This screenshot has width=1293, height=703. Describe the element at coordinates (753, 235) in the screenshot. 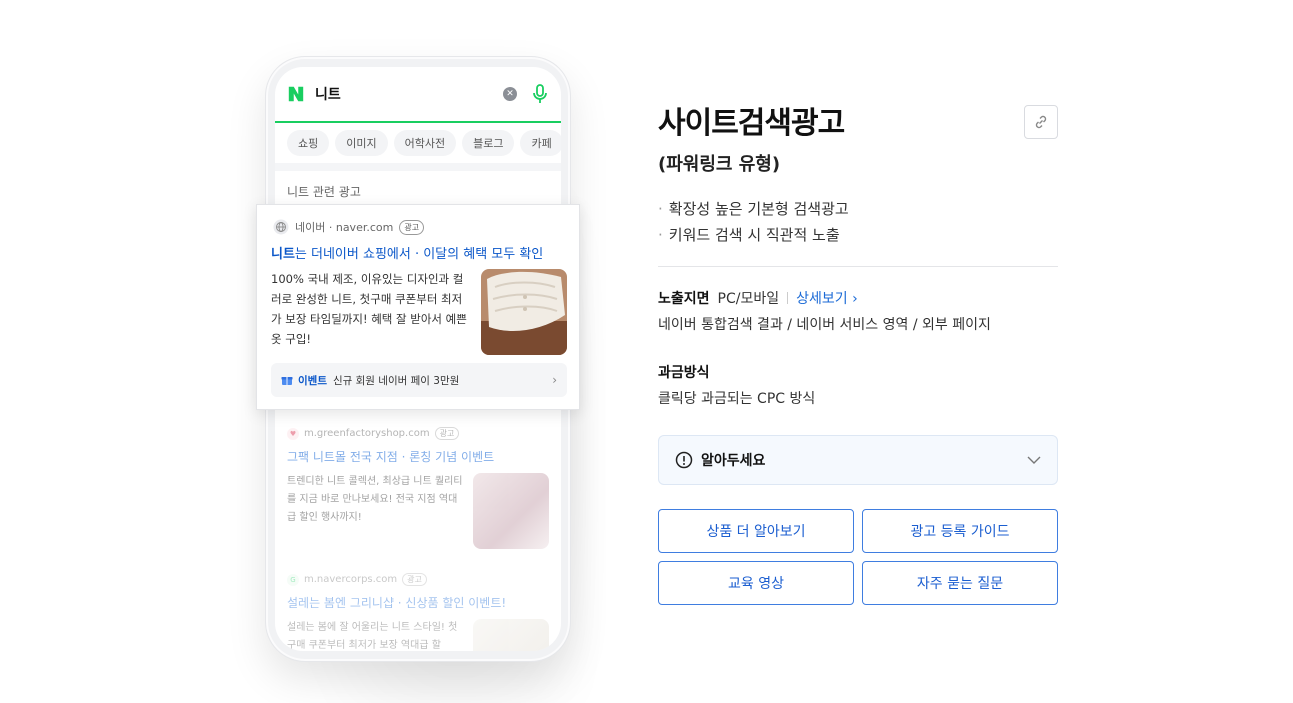

I see `feature-item: 키워드 검색 시 직관적 노출` at that location.